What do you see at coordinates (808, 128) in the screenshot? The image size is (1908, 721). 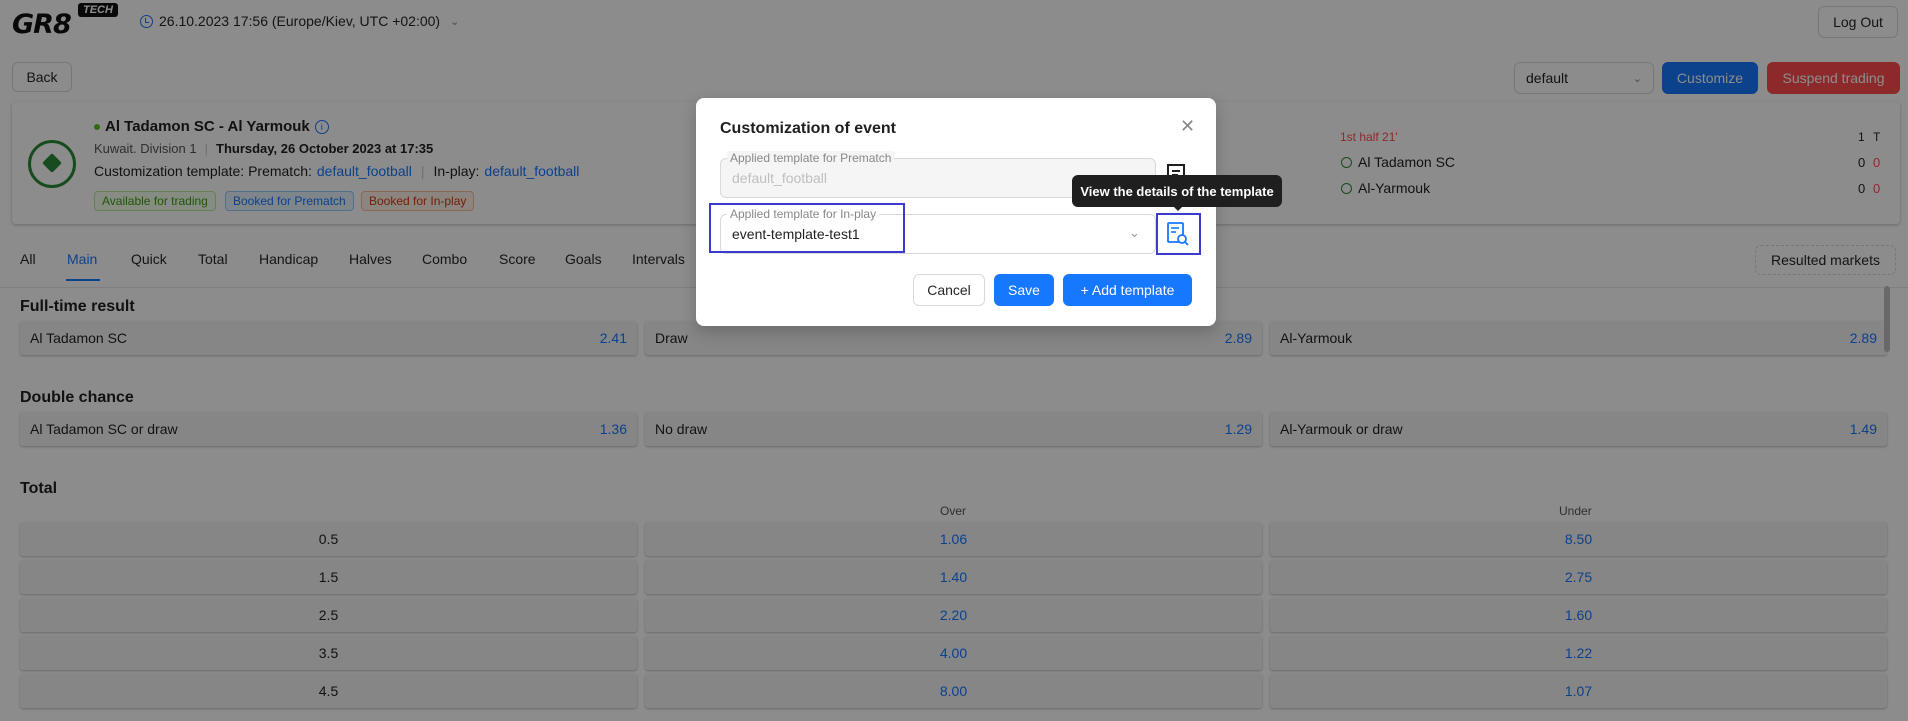 I see `modal-title: Customization of event` at bounding box center [808, 128].